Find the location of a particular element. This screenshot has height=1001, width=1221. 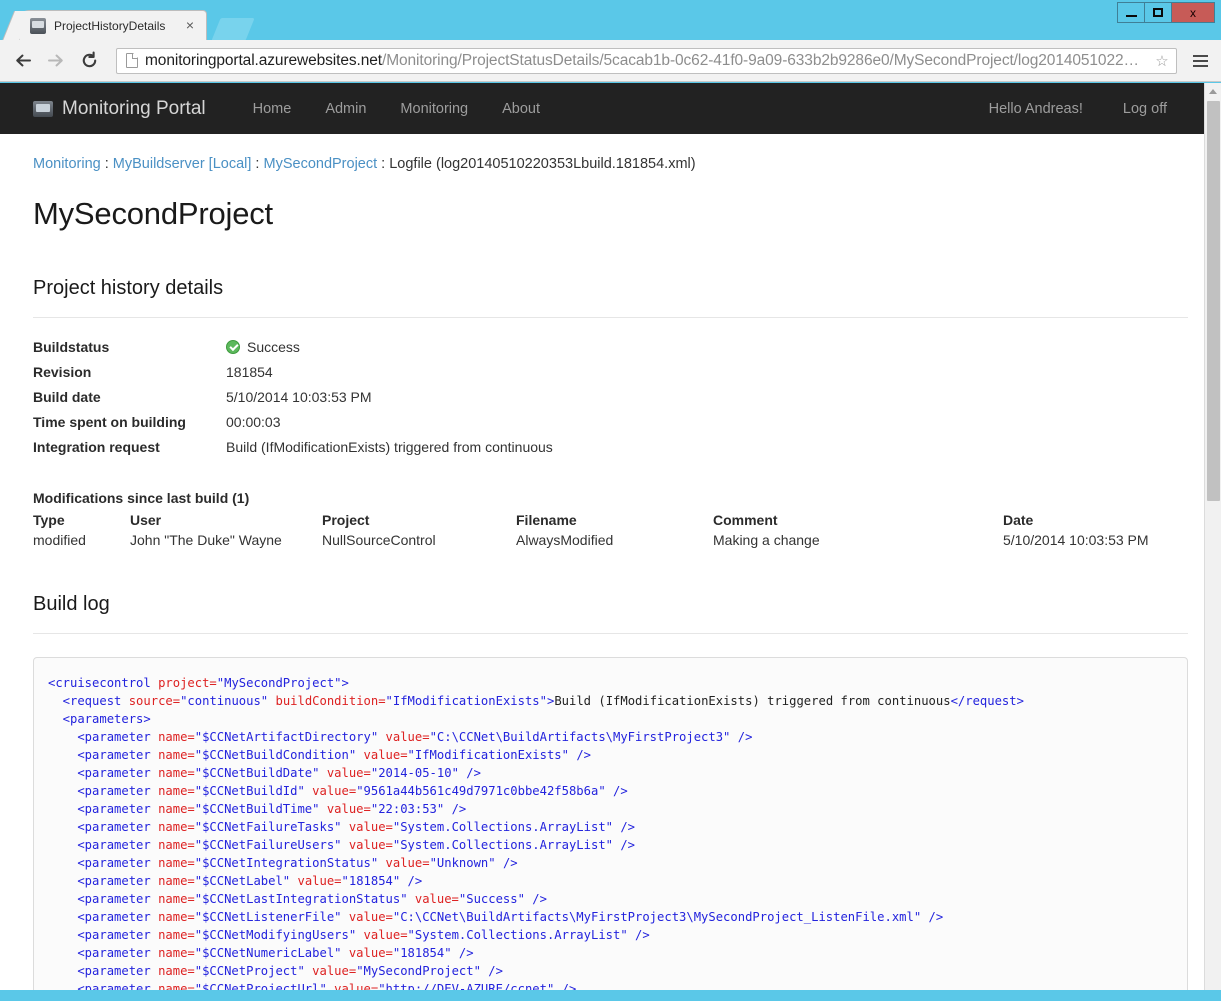

nav-item-monitoring: Monitoring is located at coordinates (434, 109).